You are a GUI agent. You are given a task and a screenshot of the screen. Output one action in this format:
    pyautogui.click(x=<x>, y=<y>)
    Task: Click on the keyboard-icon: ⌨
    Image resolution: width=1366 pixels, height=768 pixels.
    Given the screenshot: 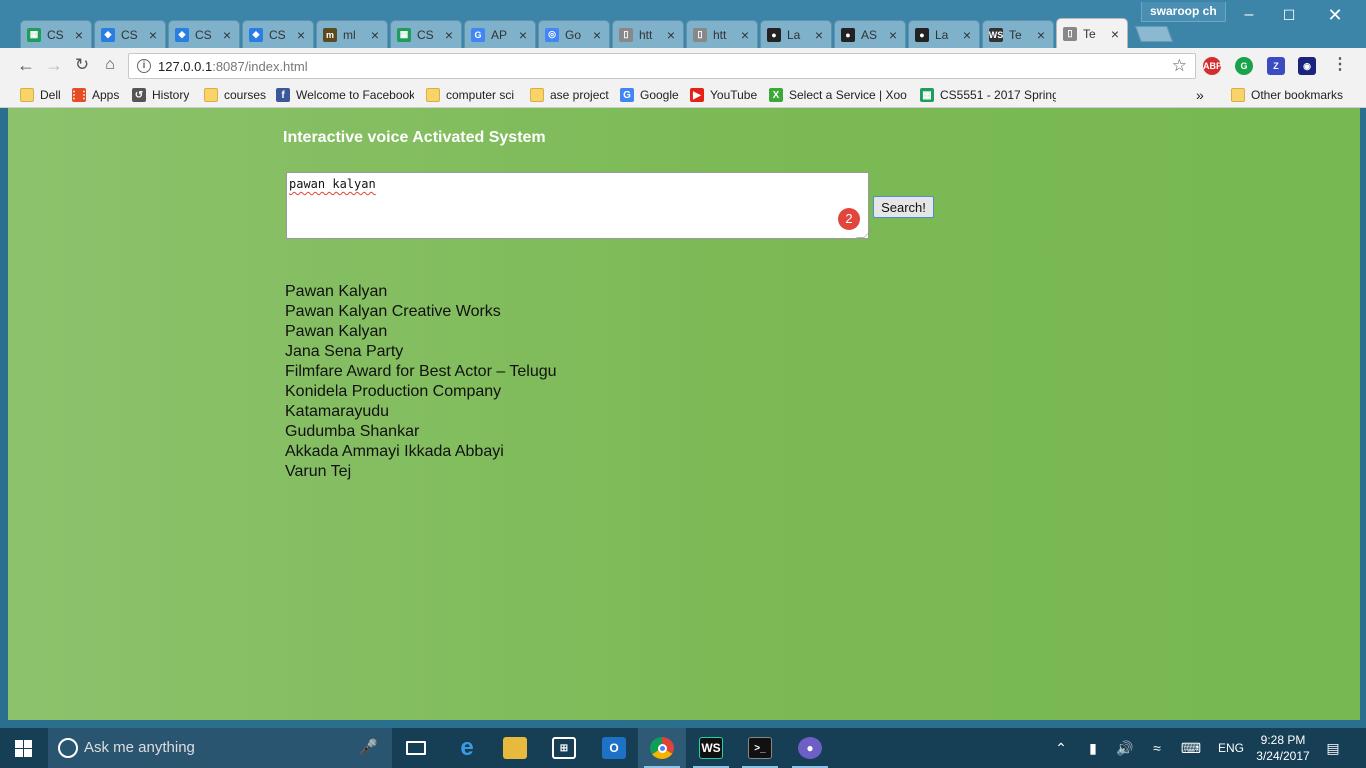 What is the action you would take?
    pyautogui.click(x=1191, y=748)
    